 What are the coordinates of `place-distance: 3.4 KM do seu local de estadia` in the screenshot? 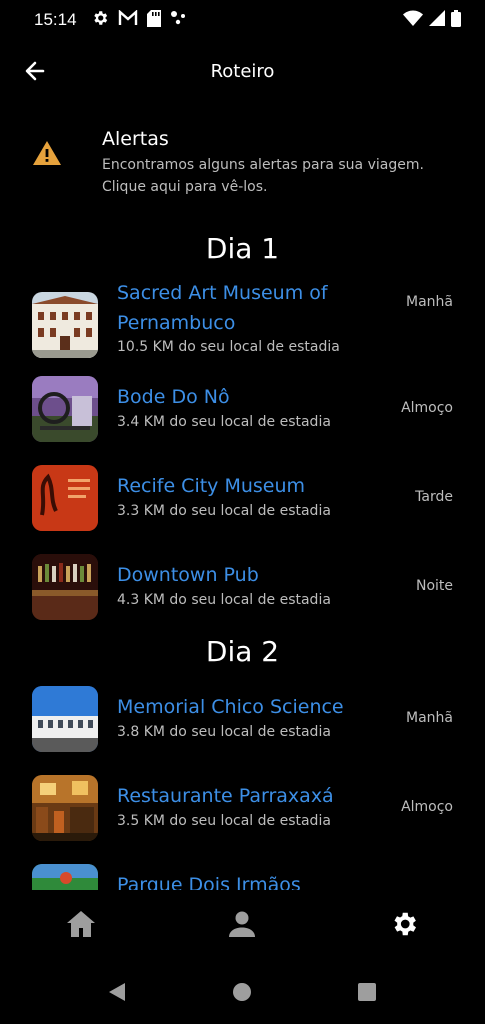 It's located at (224, 422).